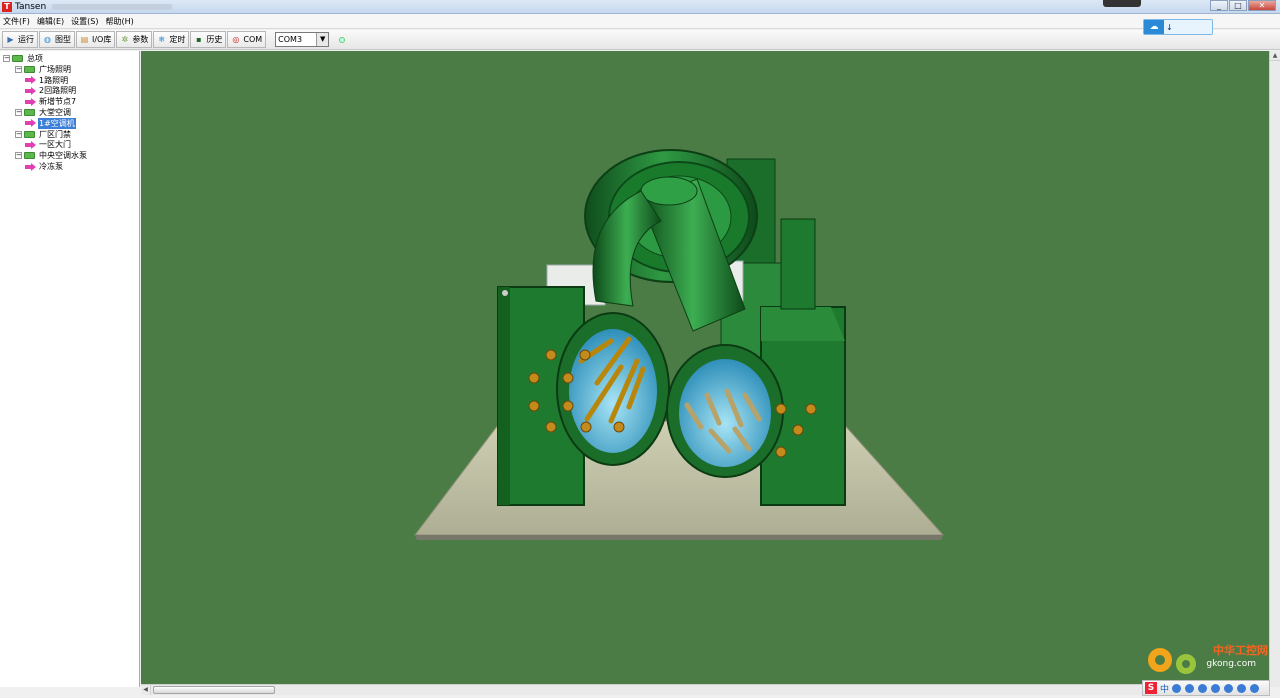  Describe the element at coordinates (23, 58) in the screenshot. I see `tree-item: − 总项` at that location.